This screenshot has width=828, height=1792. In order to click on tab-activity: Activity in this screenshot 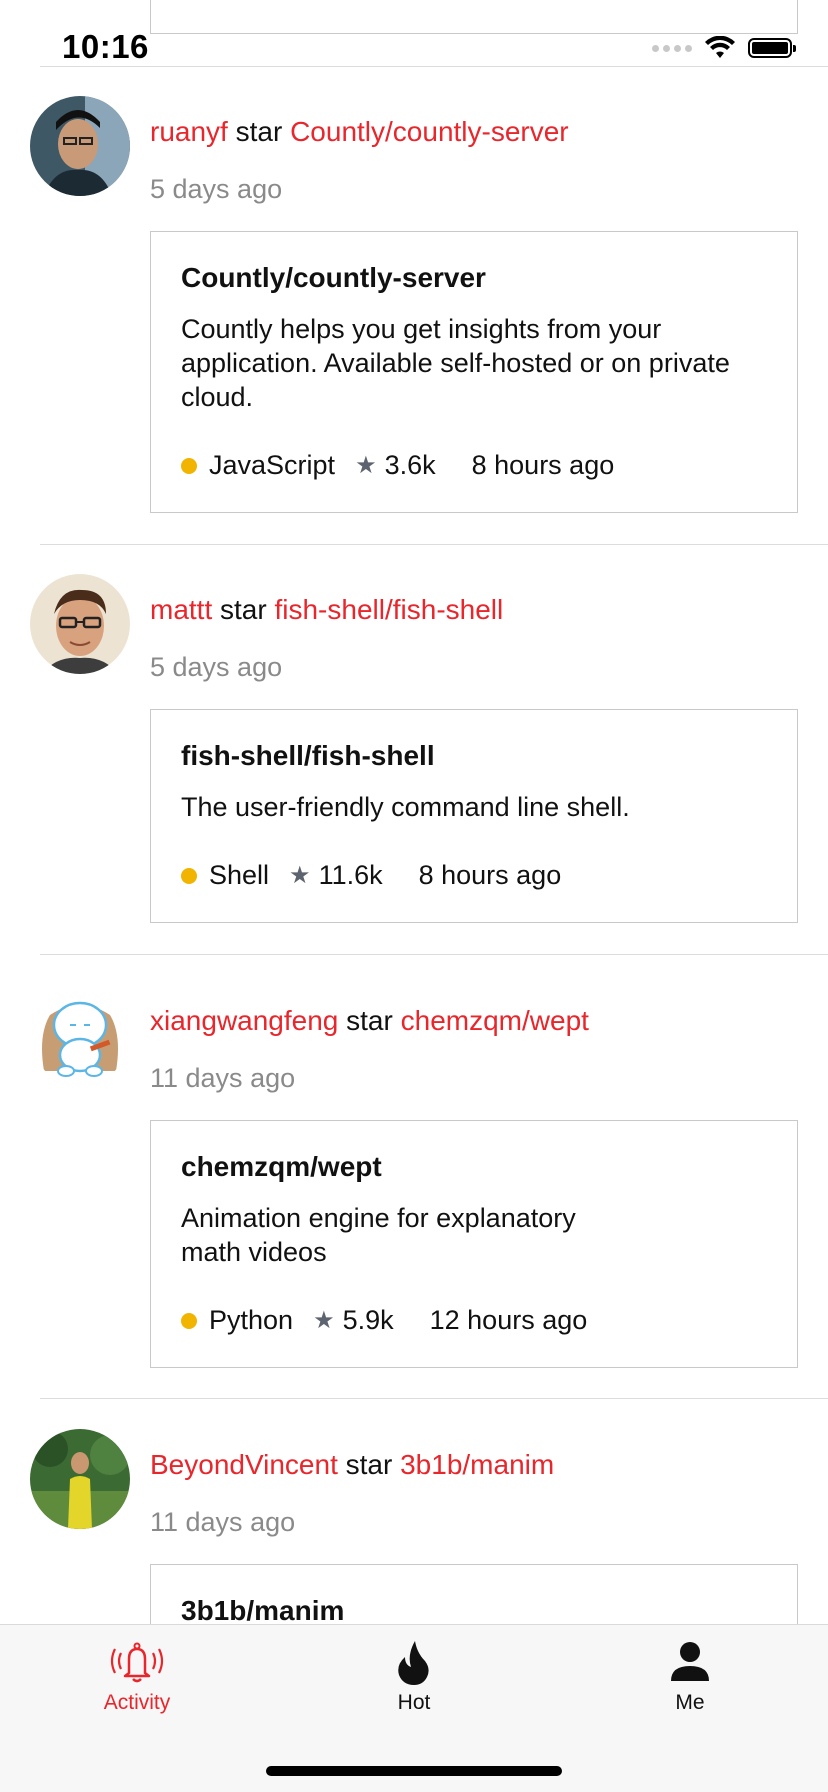, I will do `click(137, 1677)`.